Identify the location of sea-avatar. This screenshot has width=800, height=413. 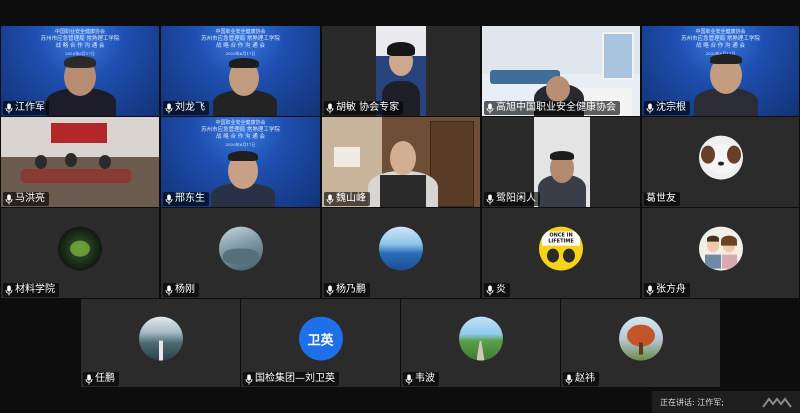
(401, 248).